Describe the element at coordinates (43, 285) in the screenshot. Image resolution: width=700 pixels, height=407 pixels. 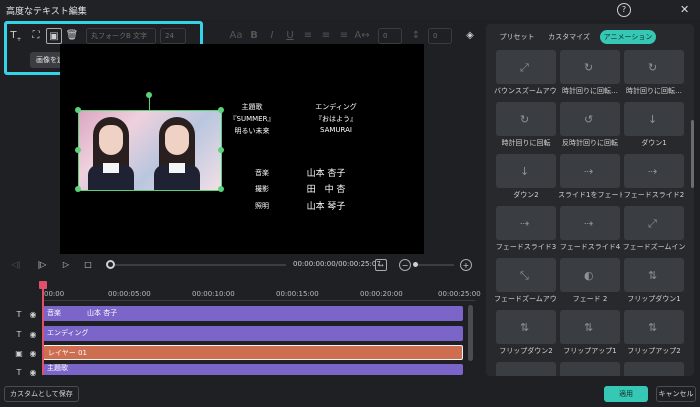
I see `playhead-handle` at that location.